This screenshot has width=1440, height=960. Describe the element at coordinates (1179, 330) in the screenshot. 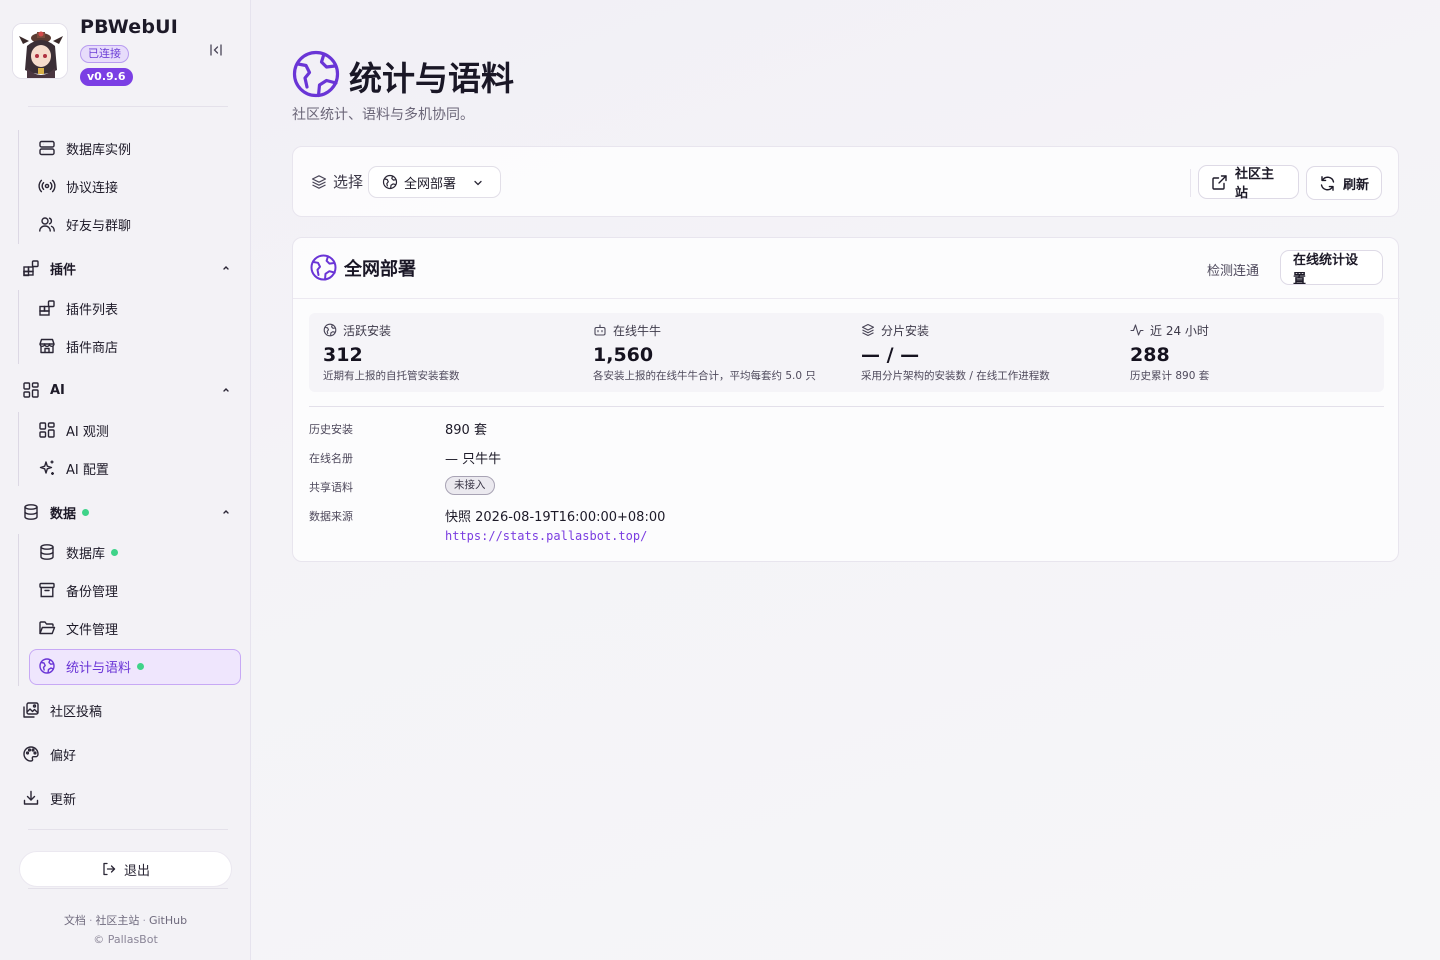

I see `stat-label: 近 24 小时` at that location.